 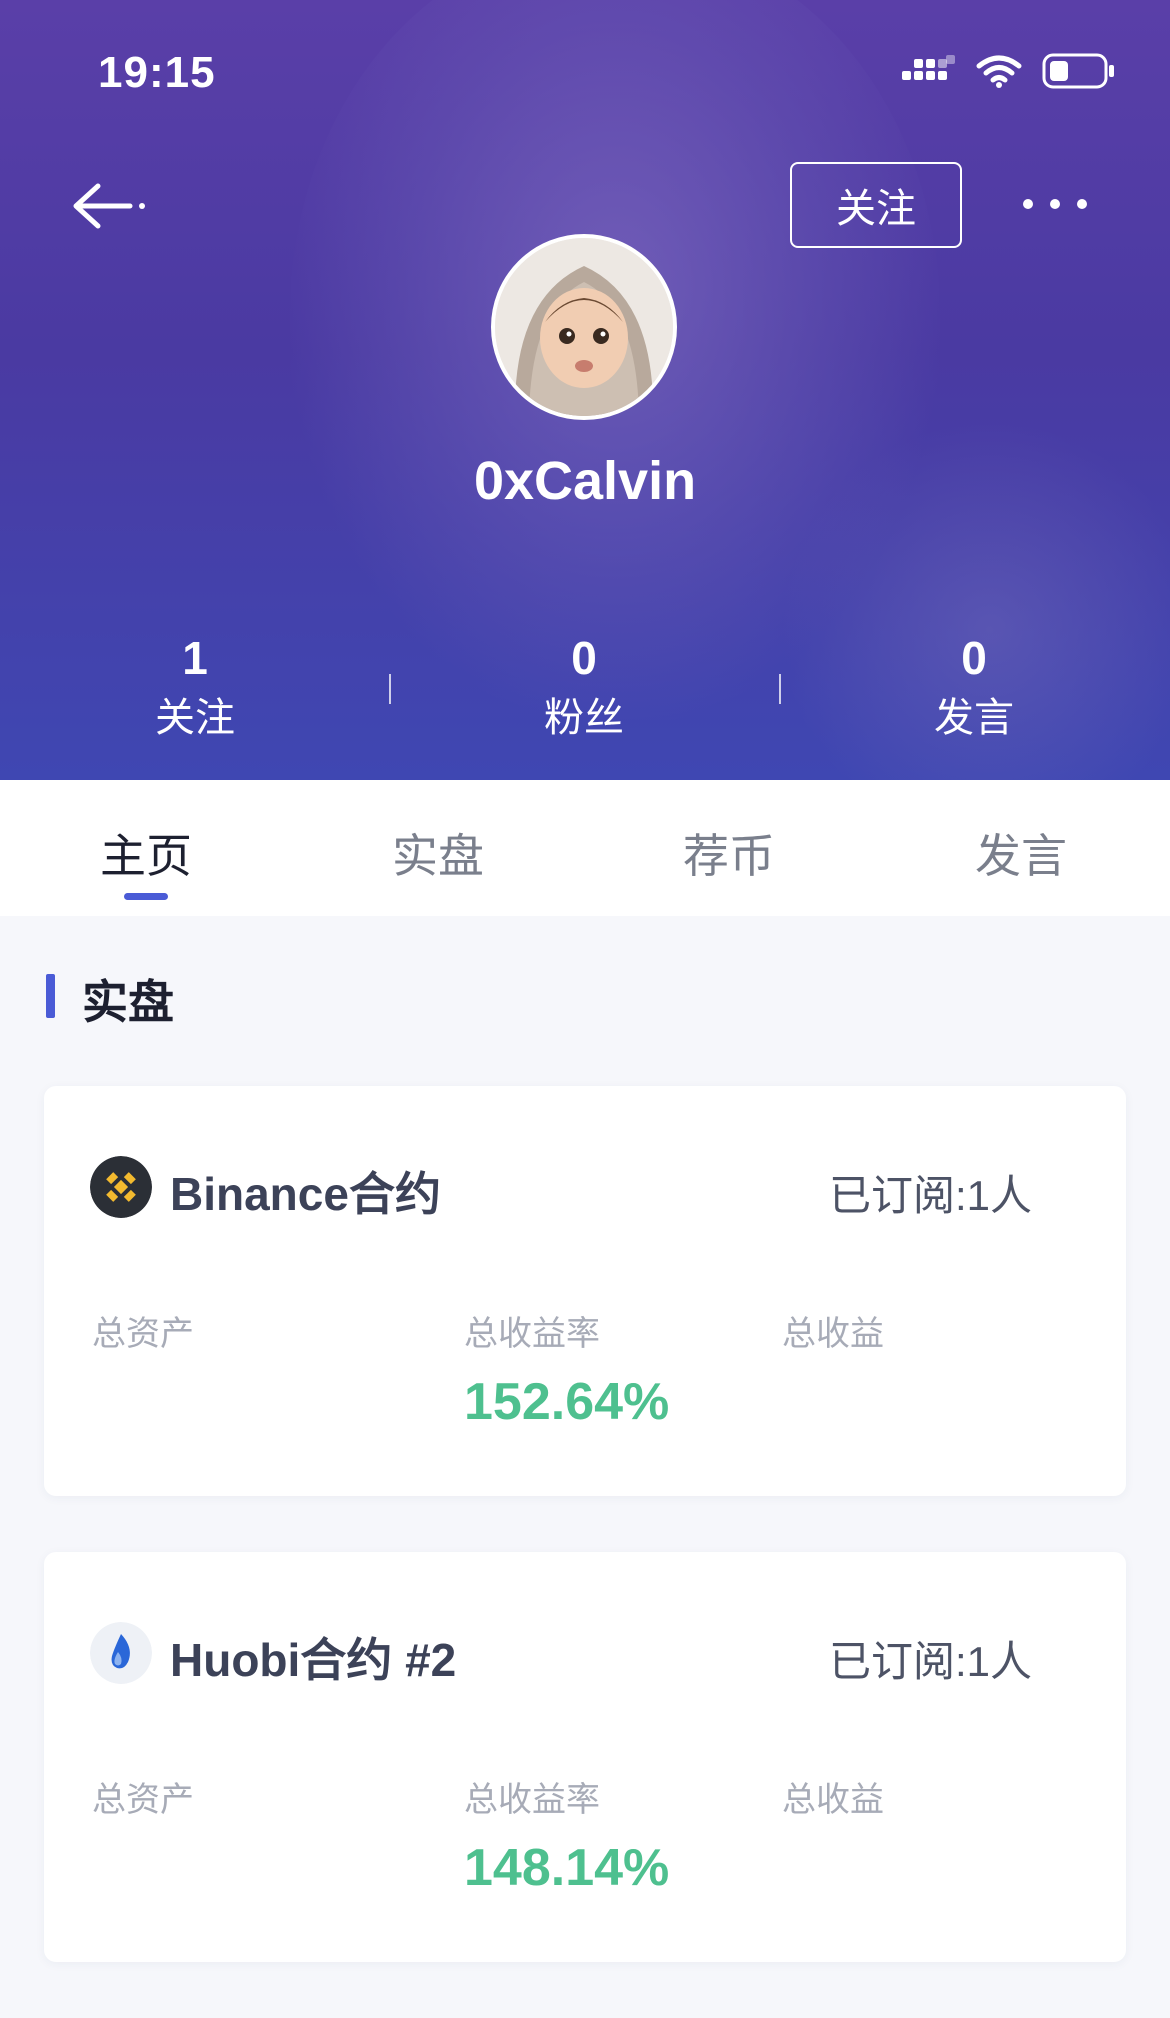 I want to click on section-accent-bar, so click(x=50, y=996).